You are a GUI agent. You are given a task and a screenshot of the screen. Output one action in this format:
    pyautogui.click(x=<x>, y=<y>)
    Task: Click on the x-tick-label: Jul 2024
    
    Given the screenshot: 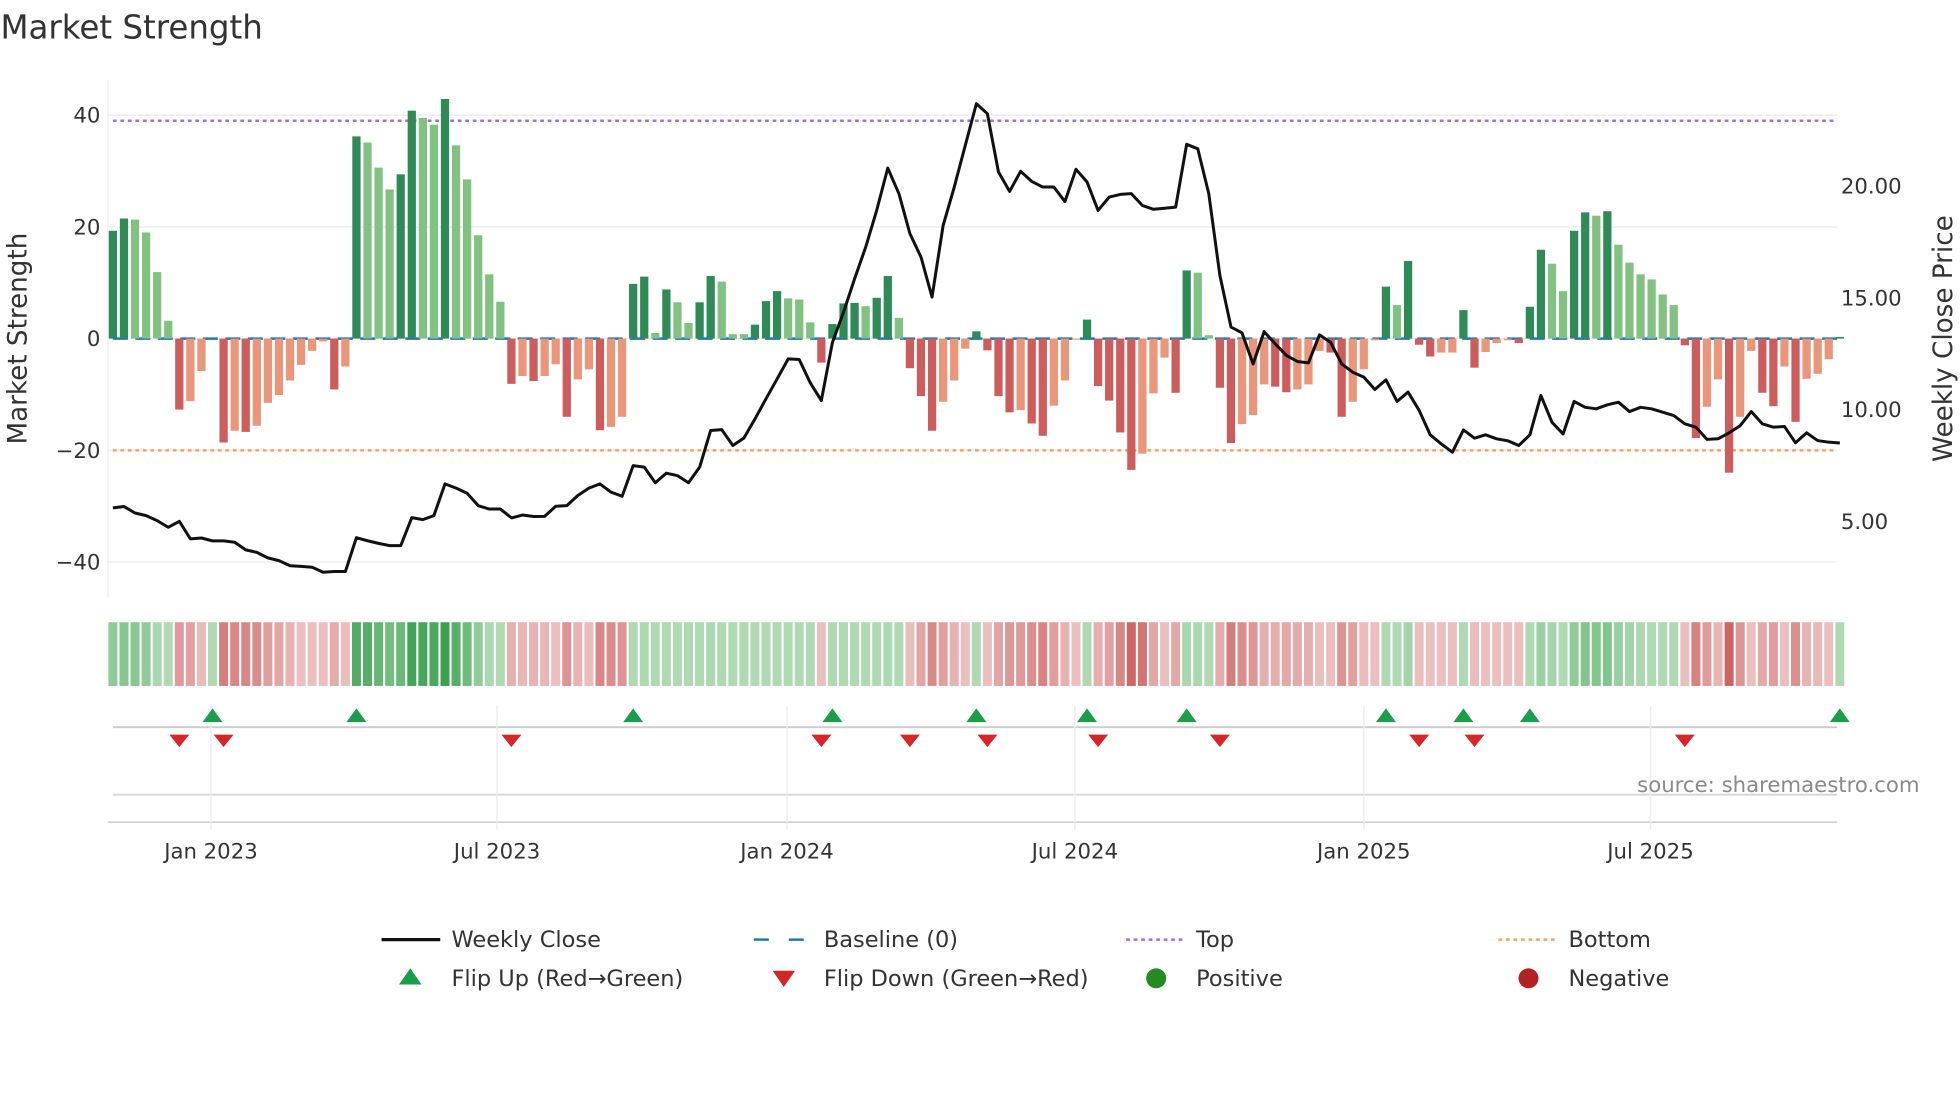 What is the action you would take?
    pyautogui.click(x=1074, y=851)
    